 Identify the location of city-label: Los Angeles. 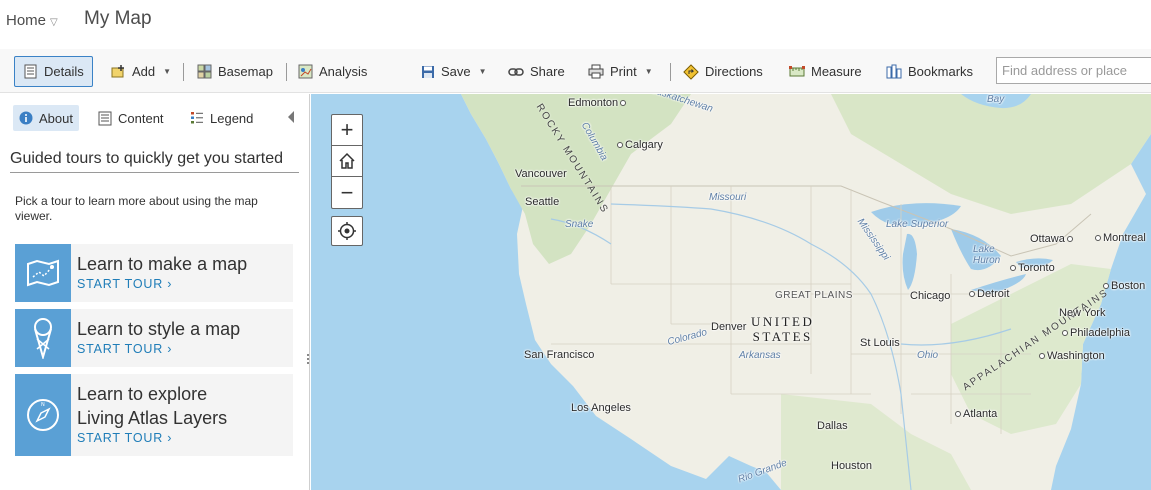
(601, 408).